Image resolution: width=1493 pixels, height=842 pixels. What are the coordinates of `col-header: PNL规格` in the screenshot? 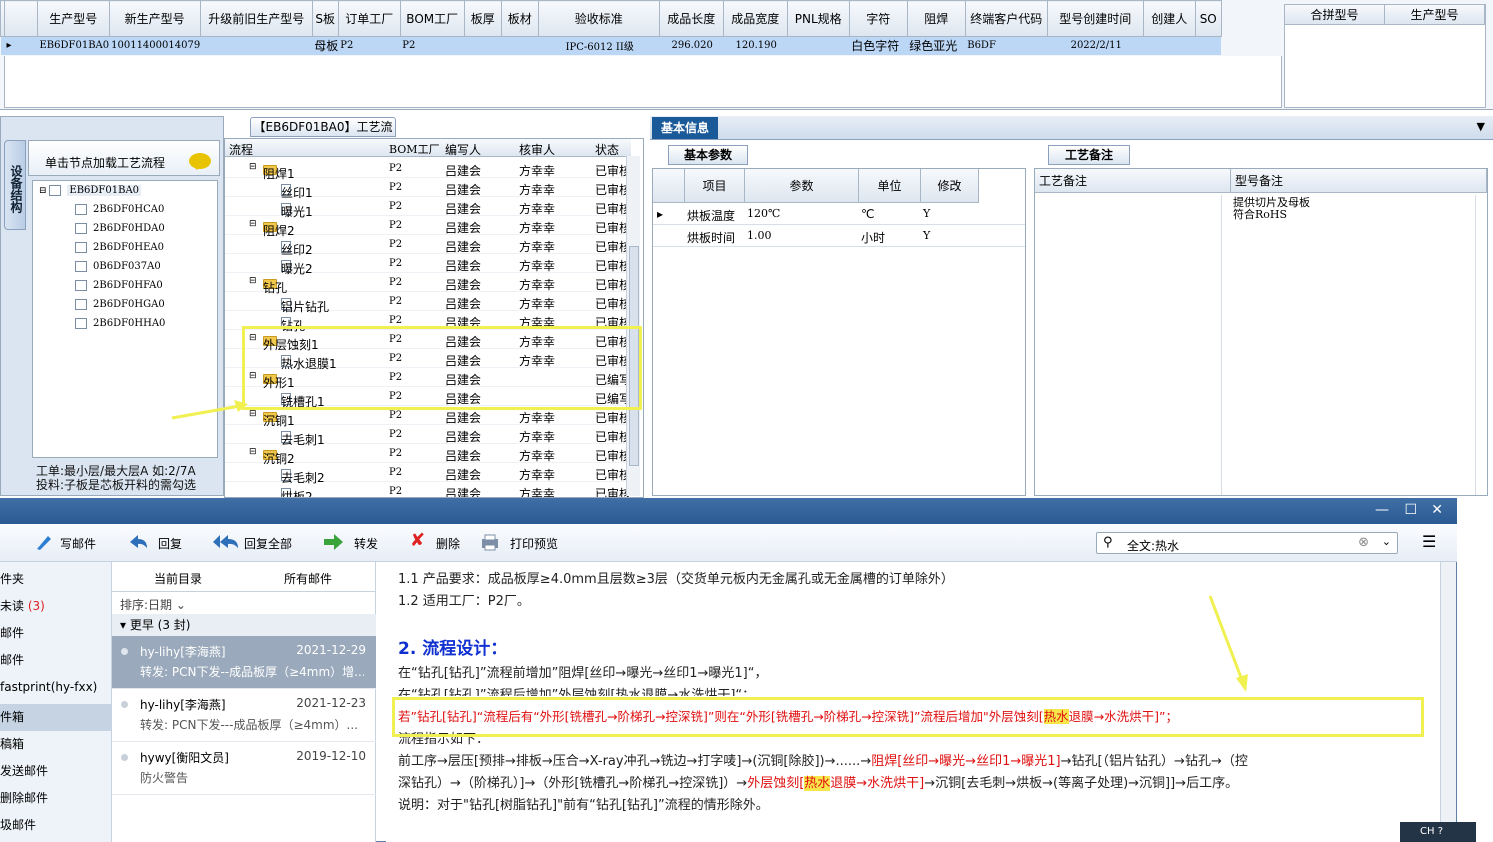 It's located at (818, 18).